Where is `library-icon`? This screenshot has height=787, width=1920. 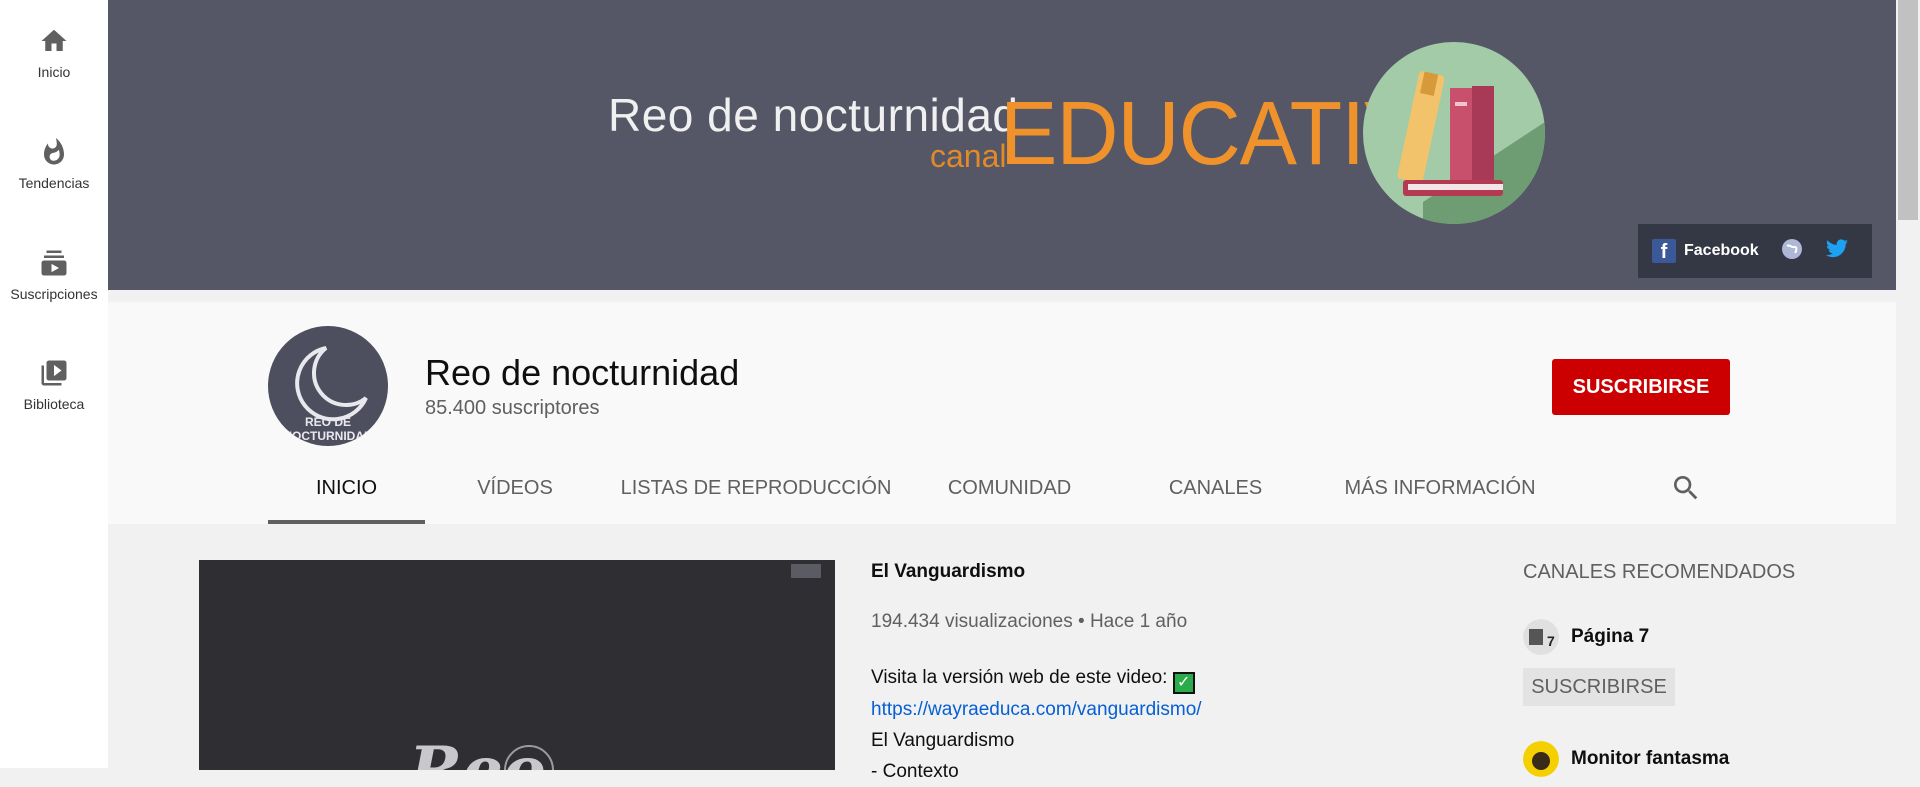
library-icon is located at coordinates (54, 373).